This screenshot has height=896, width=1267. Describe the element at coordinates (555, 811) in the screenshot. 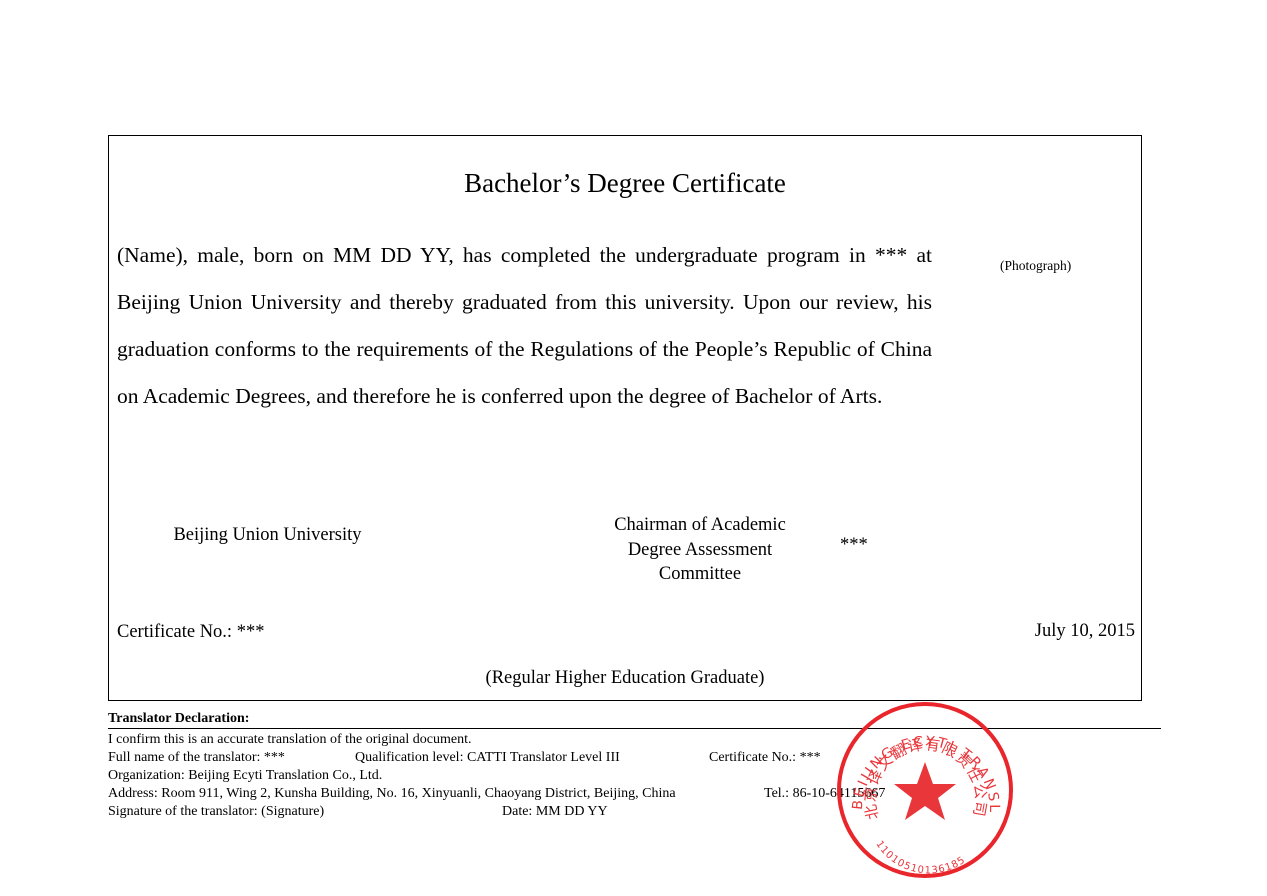

I see `declaration-date: Date: MM DD YY` at that location.